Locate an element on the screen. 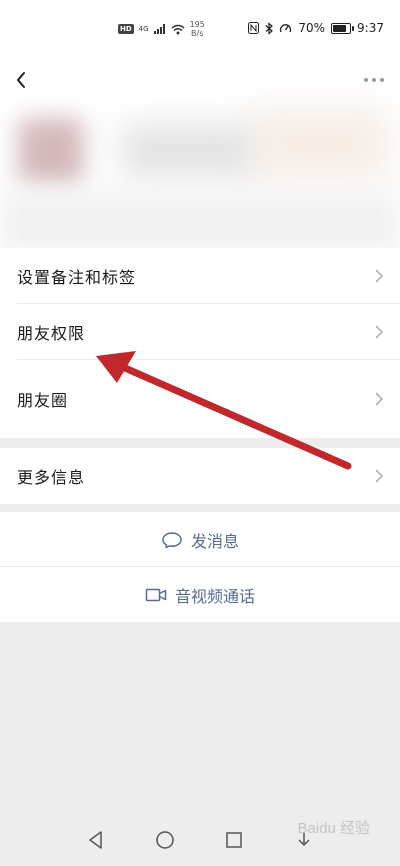 The width and height of the screenshot is (400, 866). contact-actions: 发消息 音视频通话 is located at coordinates (200, 567).